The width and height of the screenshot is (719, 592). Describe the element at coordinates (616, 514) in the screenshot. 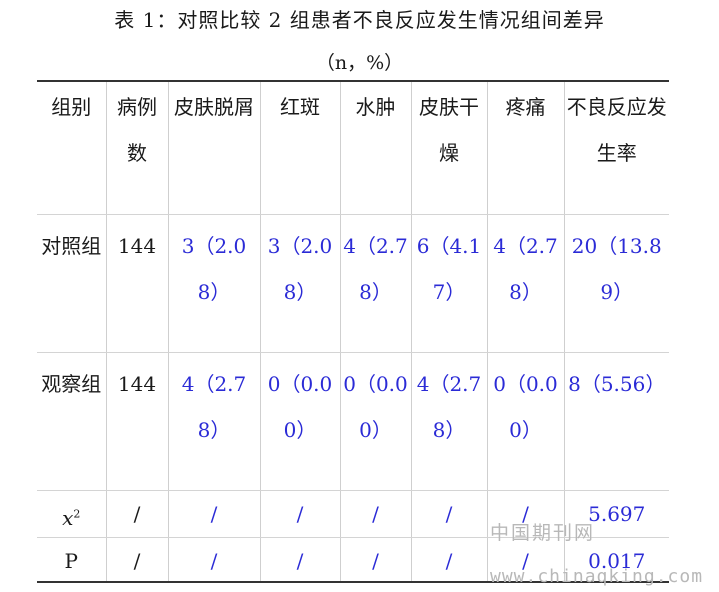

I see `cell-value: 5.697` at that location.